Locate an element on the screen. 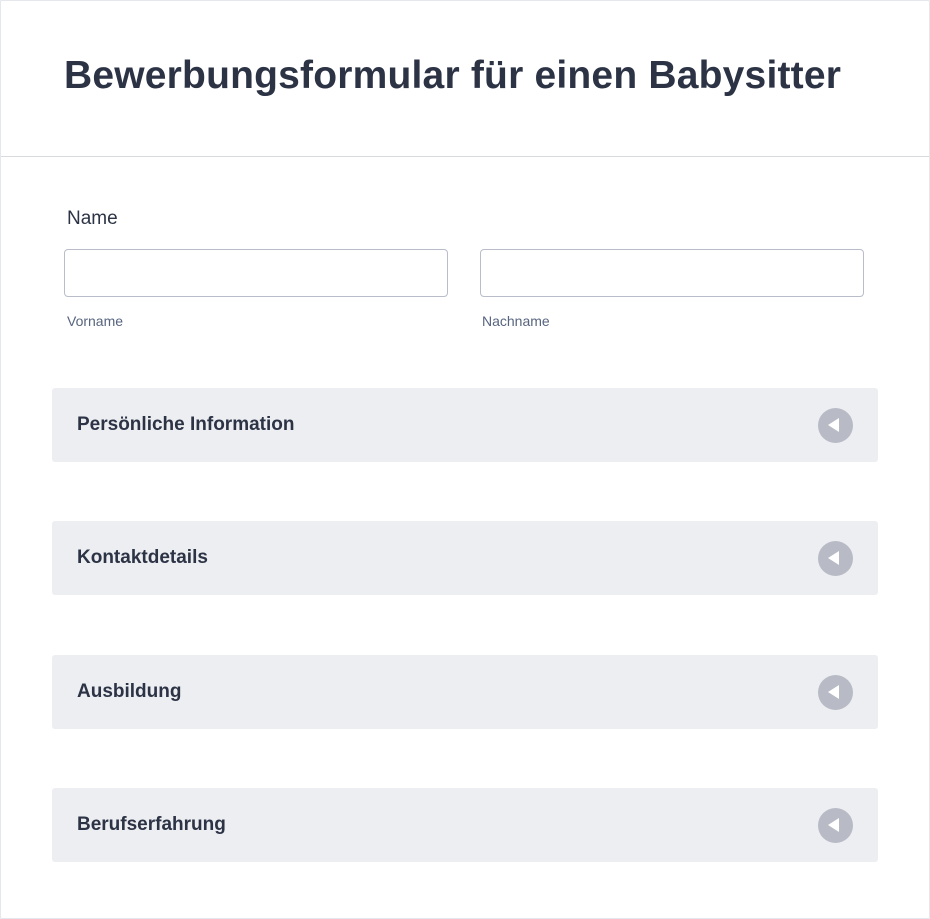 This screenshot has height=919, width=930. first-name-sublabel: Vorname is located at coordinates (95, 321).